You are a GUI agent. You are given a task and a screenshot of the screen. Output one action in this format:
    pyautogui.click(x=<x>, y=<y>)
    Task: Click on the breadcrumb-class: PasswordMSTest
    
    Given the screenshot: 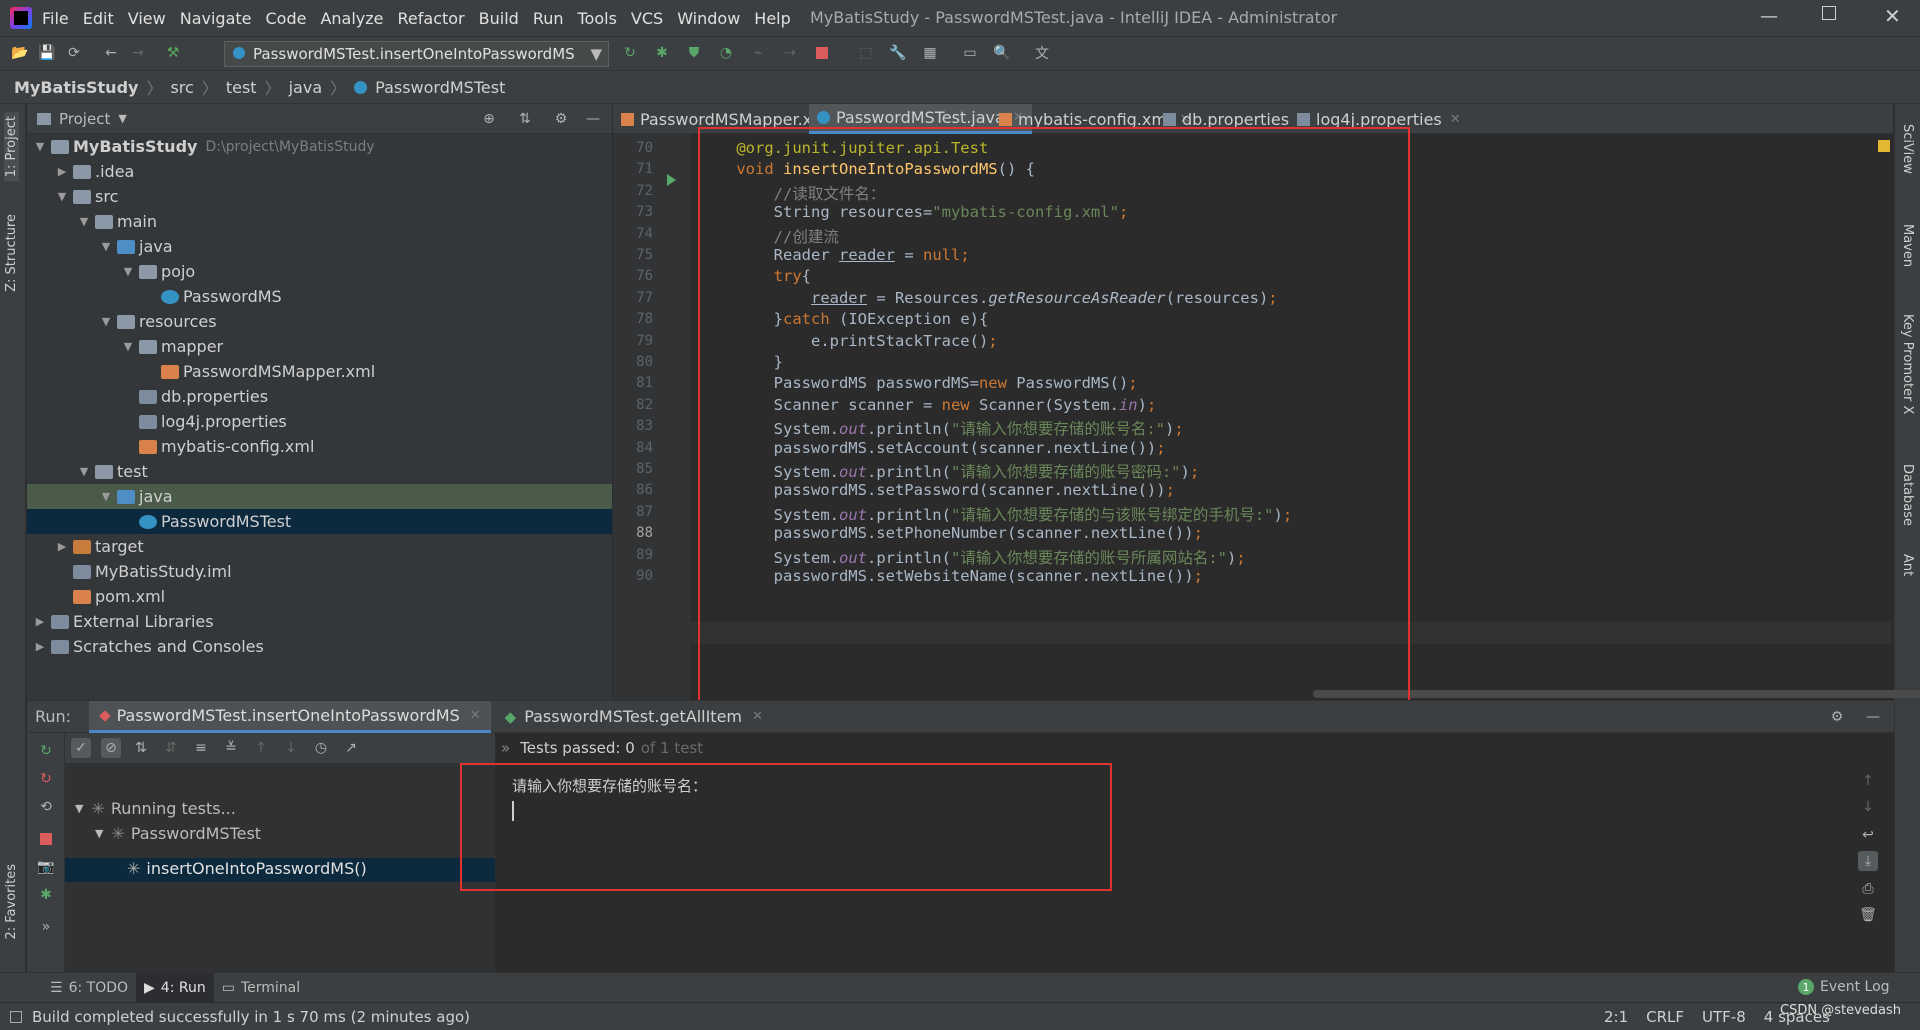 What is the action you would take?
    pyautogui.click(x=440, y=87)
    